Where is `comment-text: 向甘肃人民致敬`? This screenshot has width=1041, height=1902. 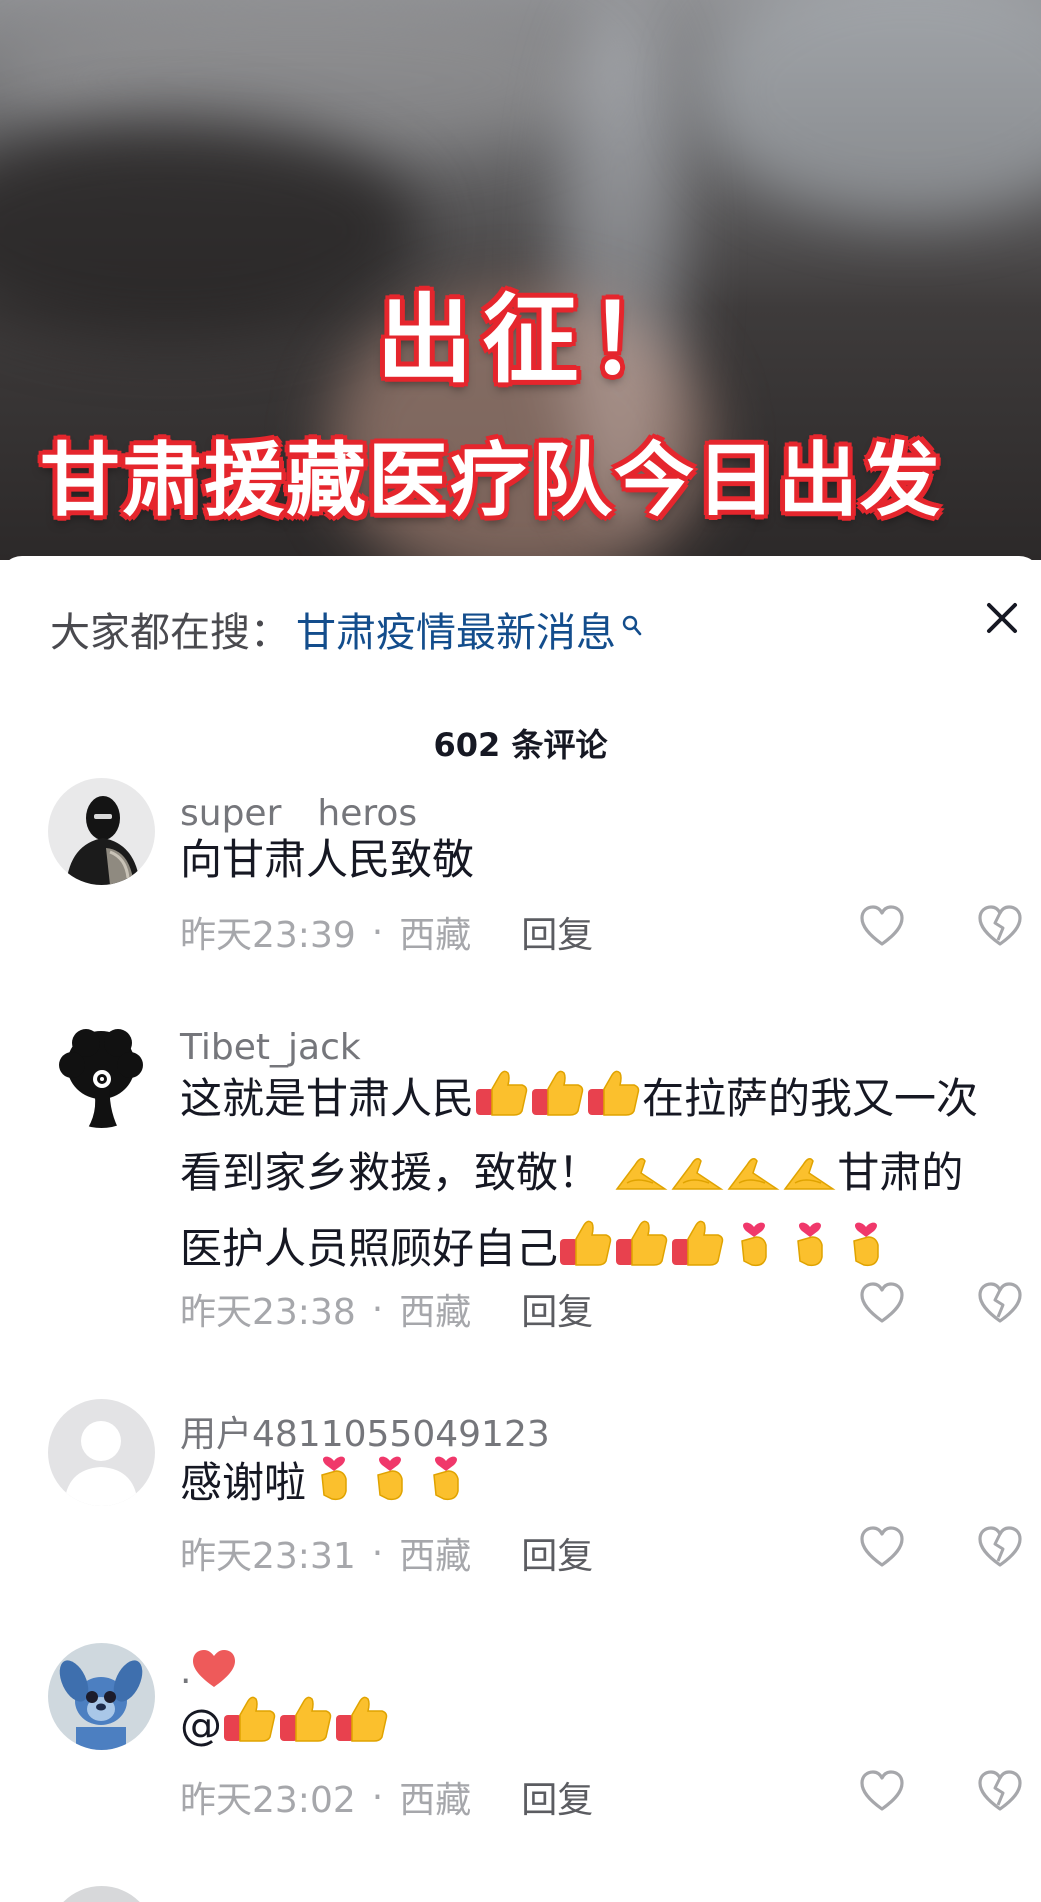 comment-text: 向甘肃人民致敬 is located at coordinates (610, 860).